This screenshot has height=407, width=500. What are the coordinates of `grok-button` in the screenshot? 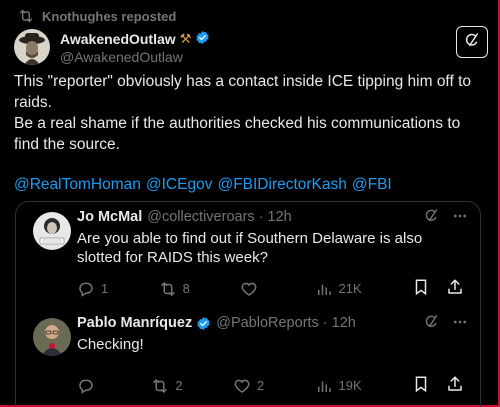 It's located at (472, 42).